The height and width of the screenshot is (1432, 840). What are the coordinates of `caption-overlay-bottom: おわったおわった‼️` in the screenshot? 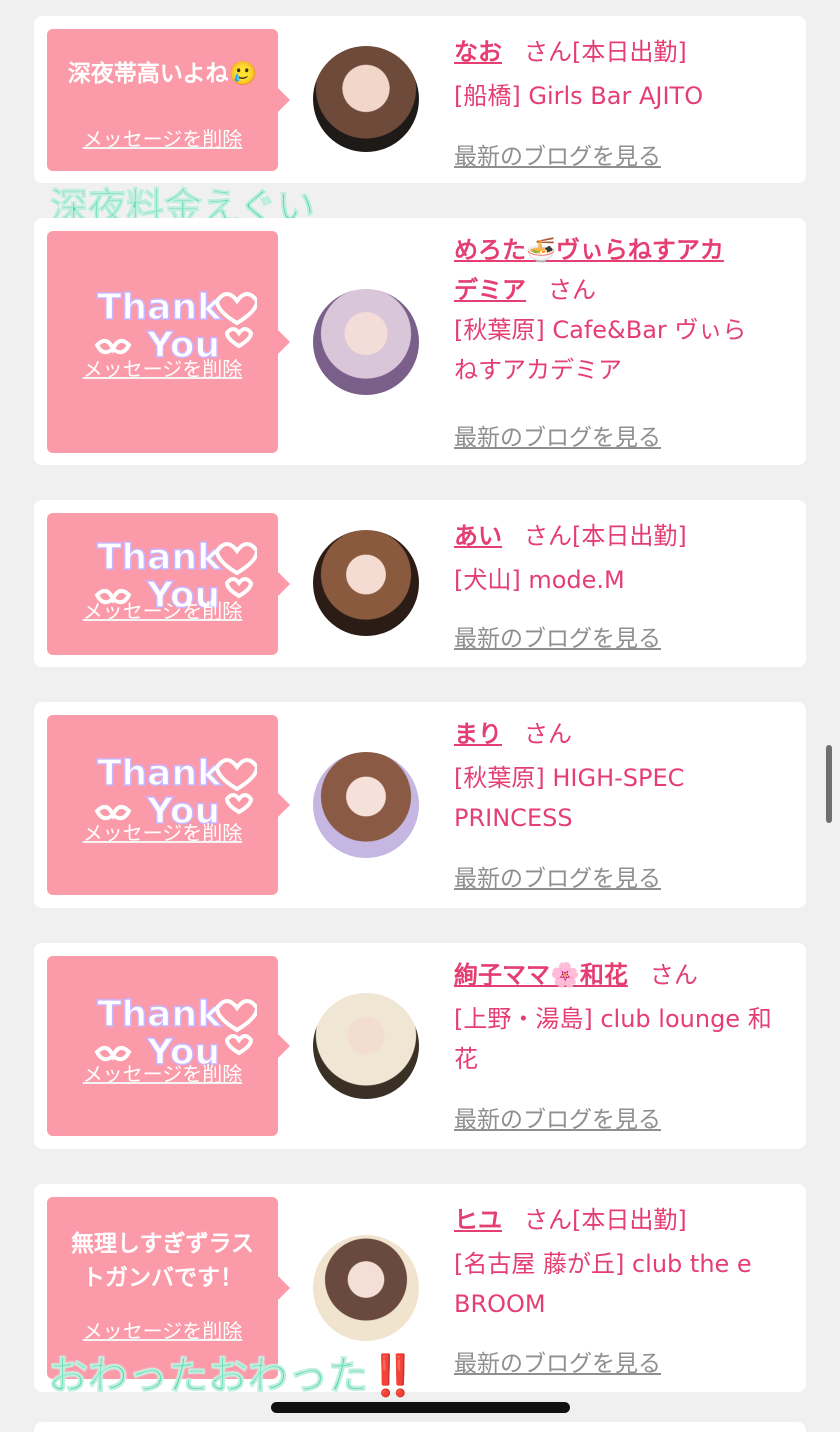 It's located at (233, 1376).